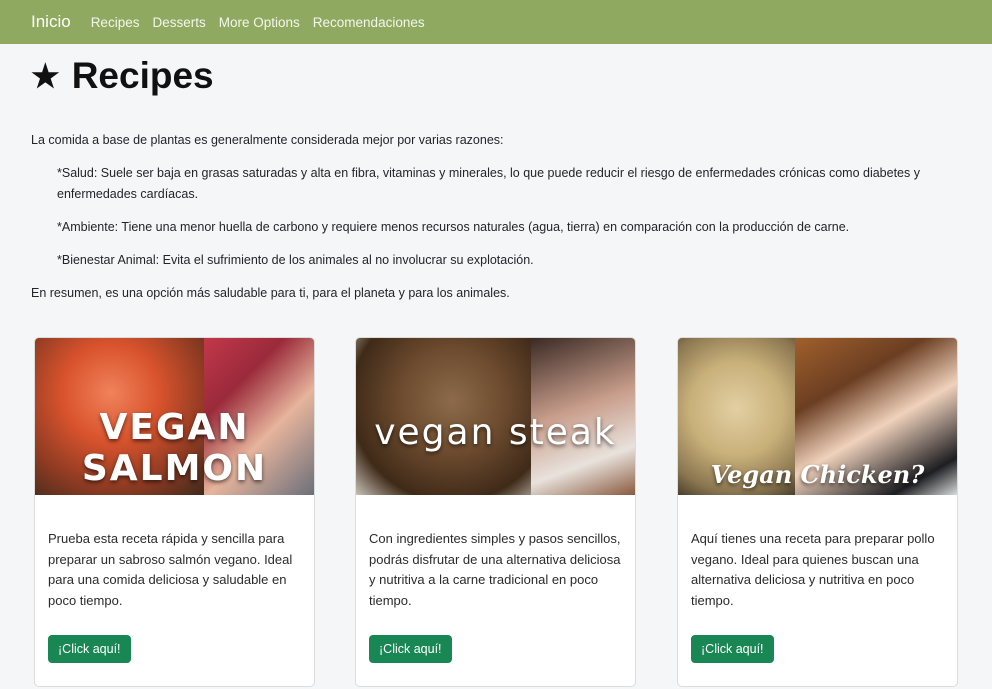  What do you see at coordinates (178, 22) in the screenshot?
I see `nav-link-desserts: Desserts` at bounding box center [178, 22].